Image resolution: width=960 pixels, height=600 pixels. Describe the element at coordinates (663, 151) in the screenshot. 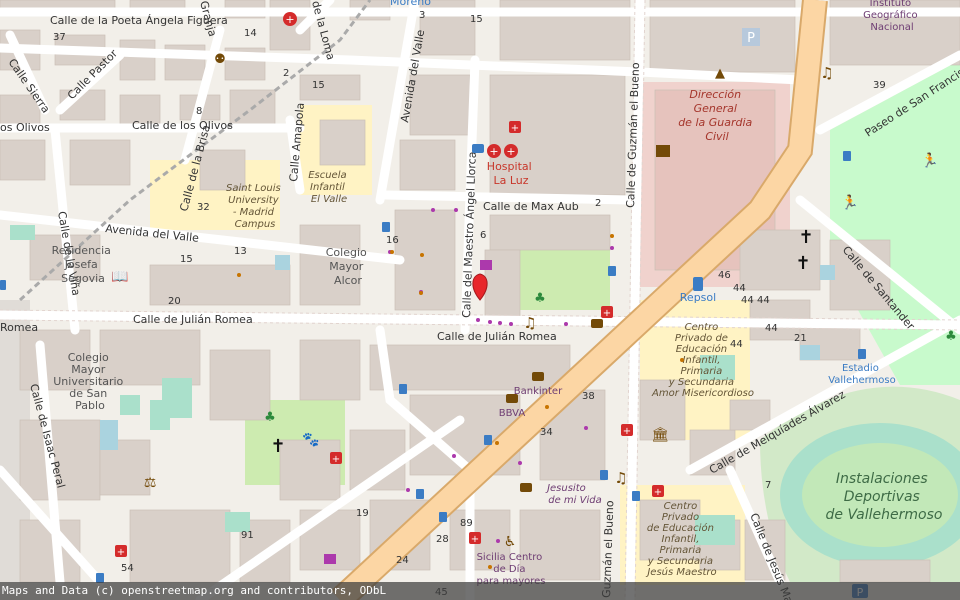

I see `museum-icon` at that location.